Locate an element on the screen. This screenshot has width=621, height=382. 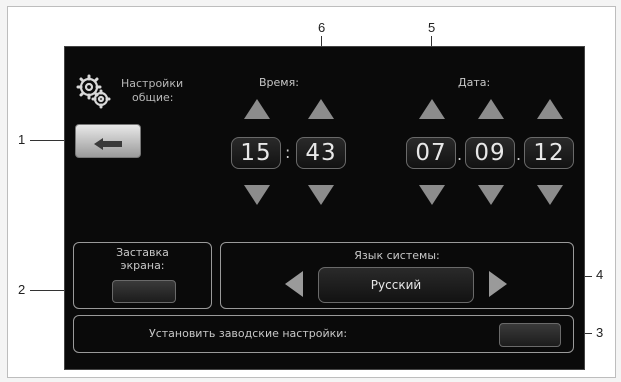
hours-field: 15 is located at coordinates (256, 153).